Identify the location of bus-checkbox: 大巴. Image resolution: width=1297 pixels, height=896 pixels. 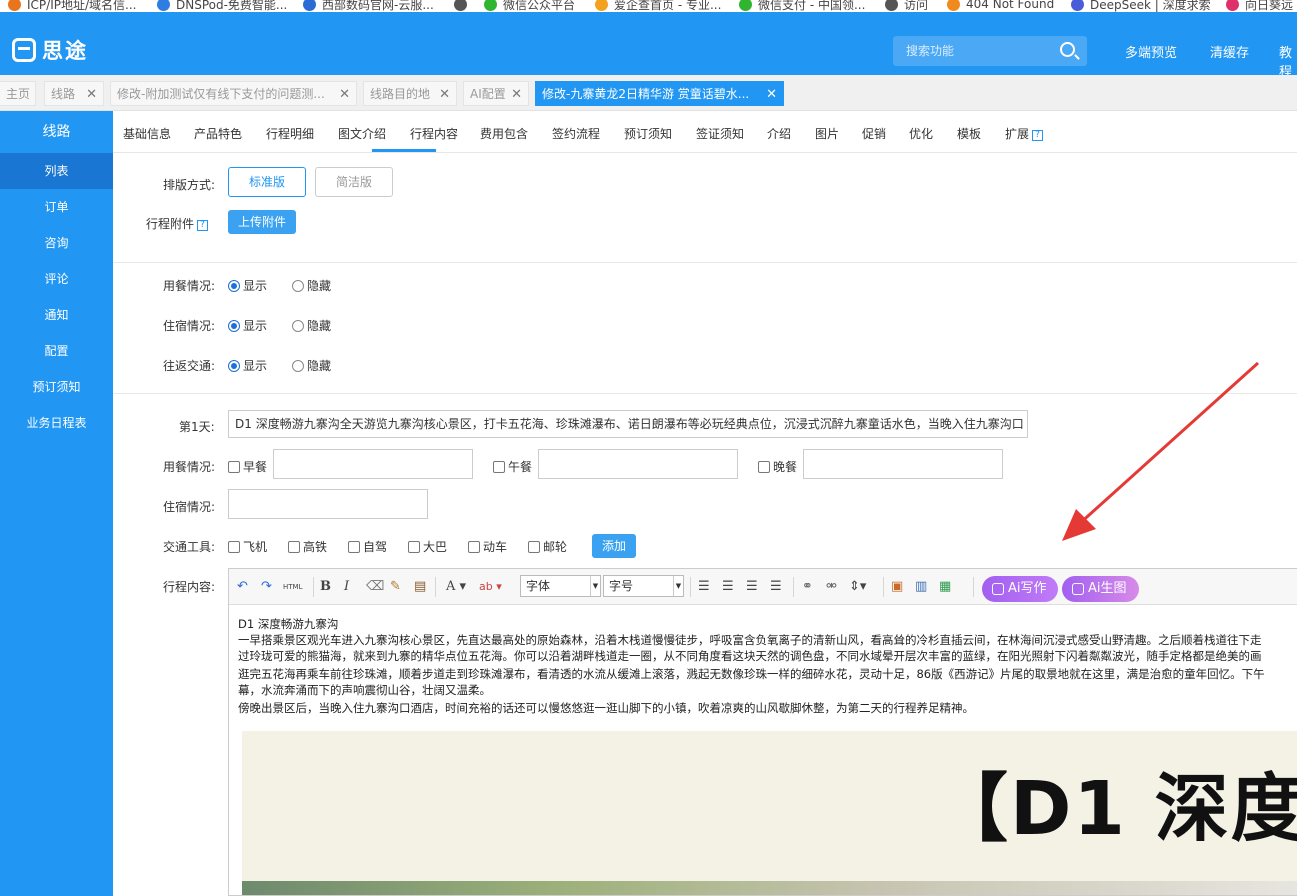
(427, 546).